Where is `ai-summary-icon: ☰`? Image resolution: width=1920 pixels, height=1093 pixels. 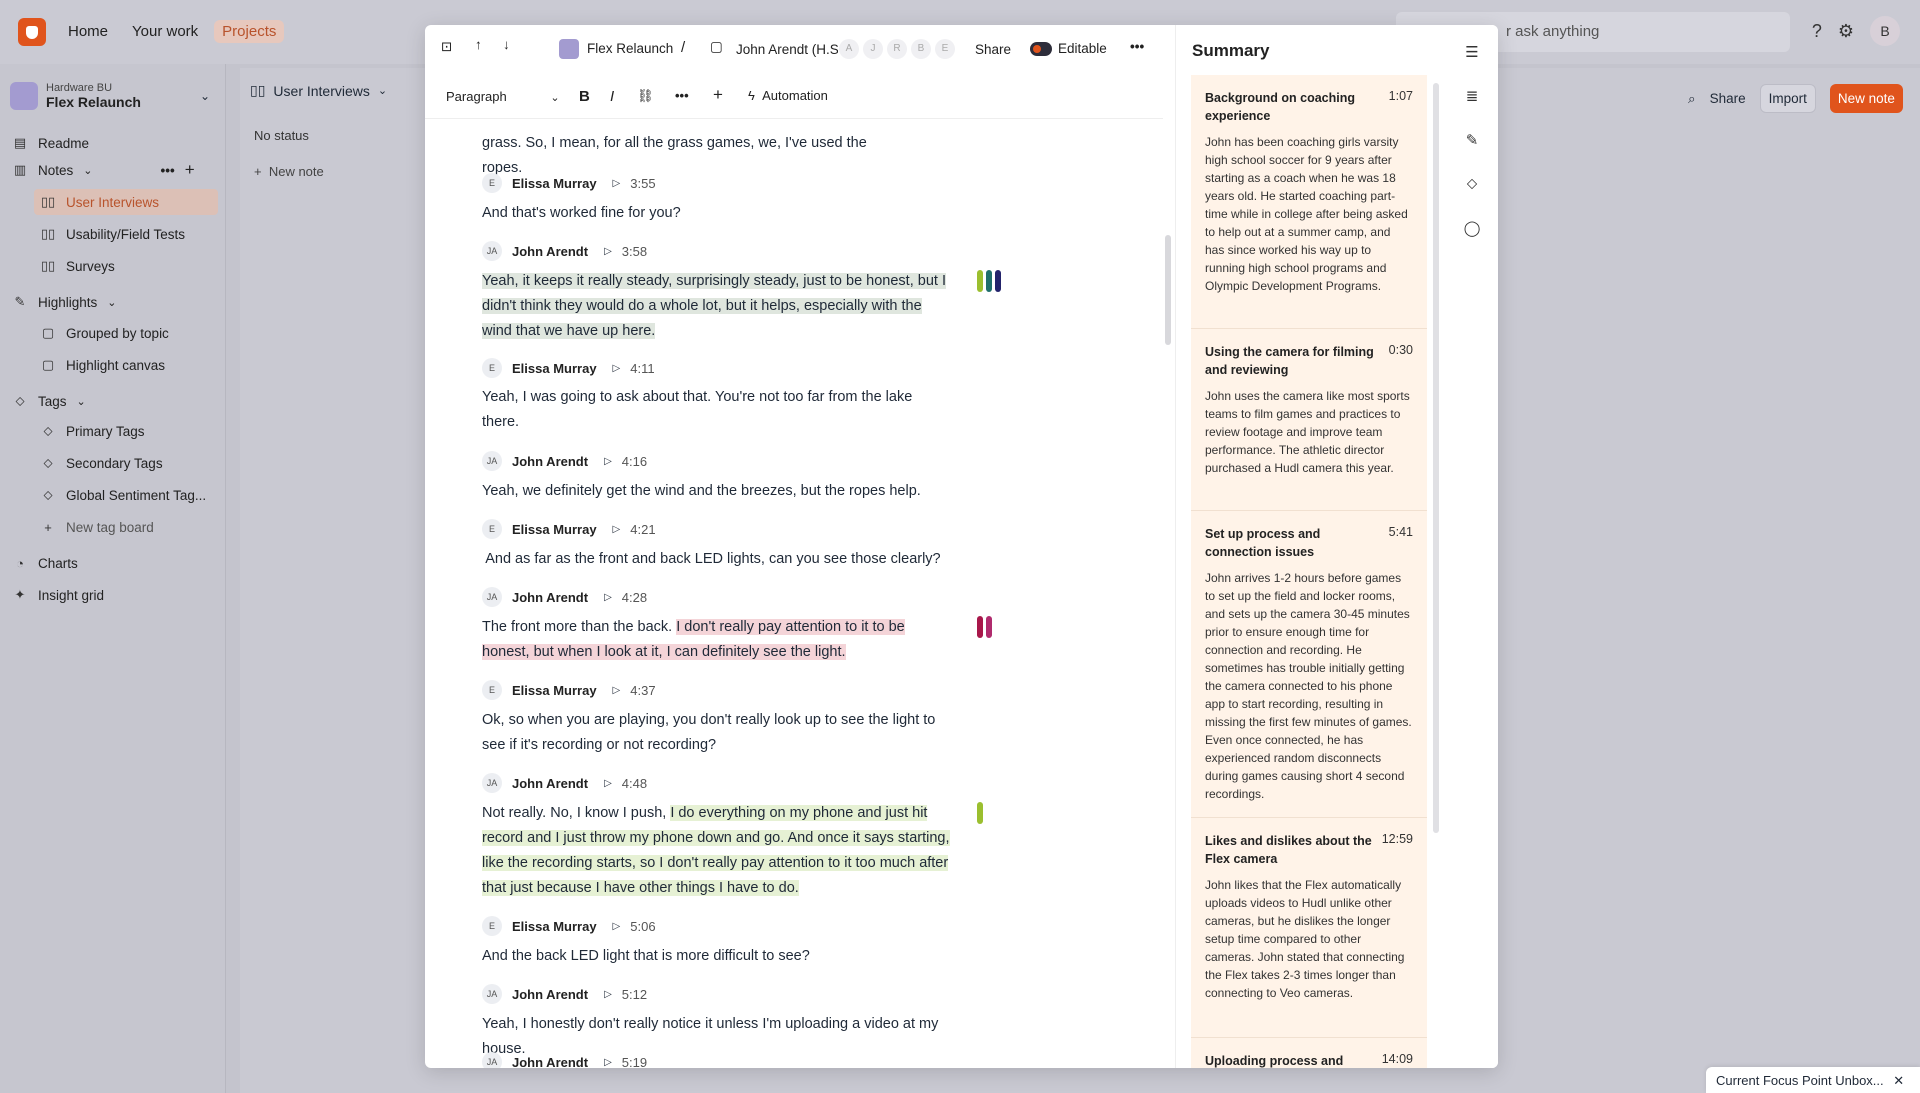
ai-summary-icon: ☰ is located at coordinates (1472, 53).